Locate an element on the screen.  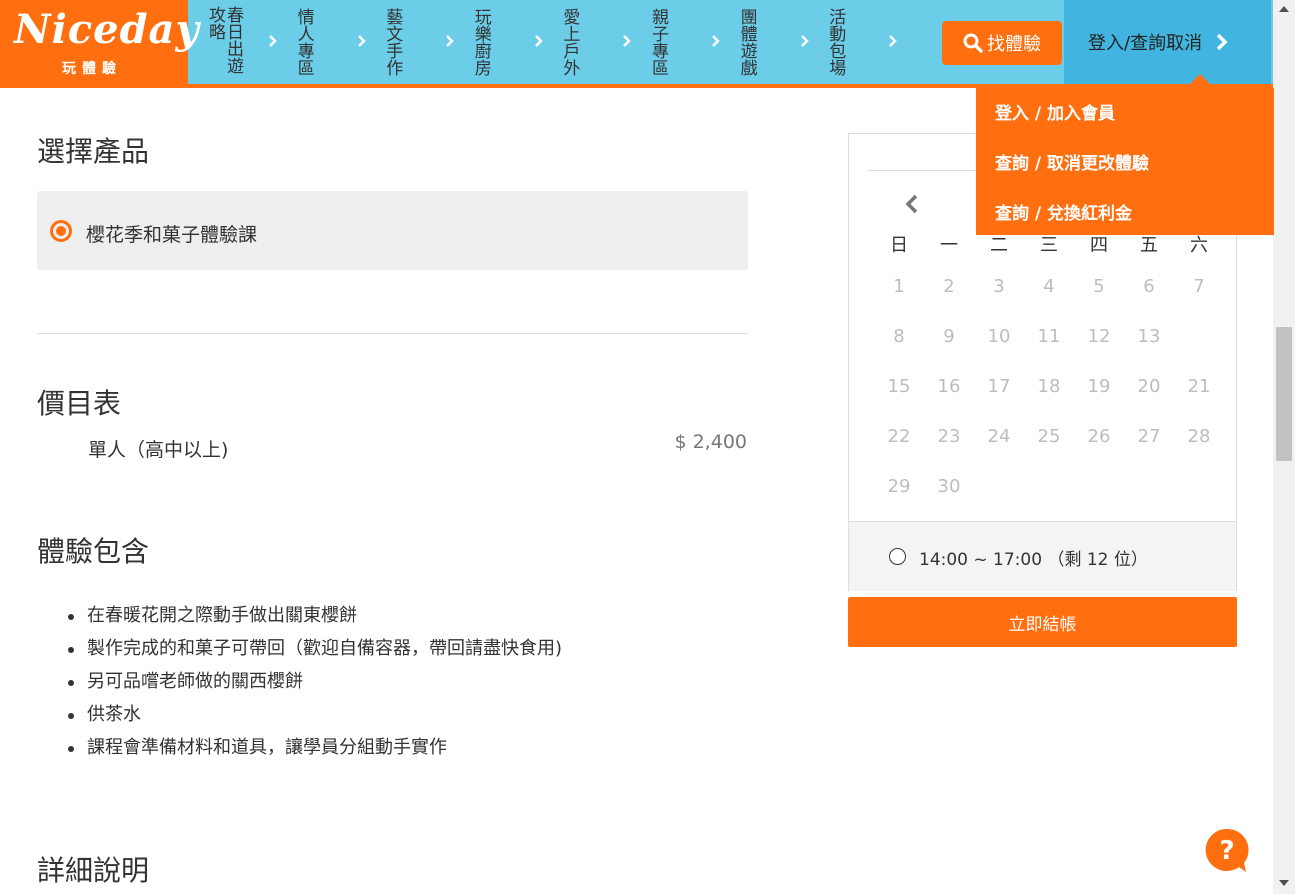
calendar-day-number: 28 is located at coordinates (1199, 436).